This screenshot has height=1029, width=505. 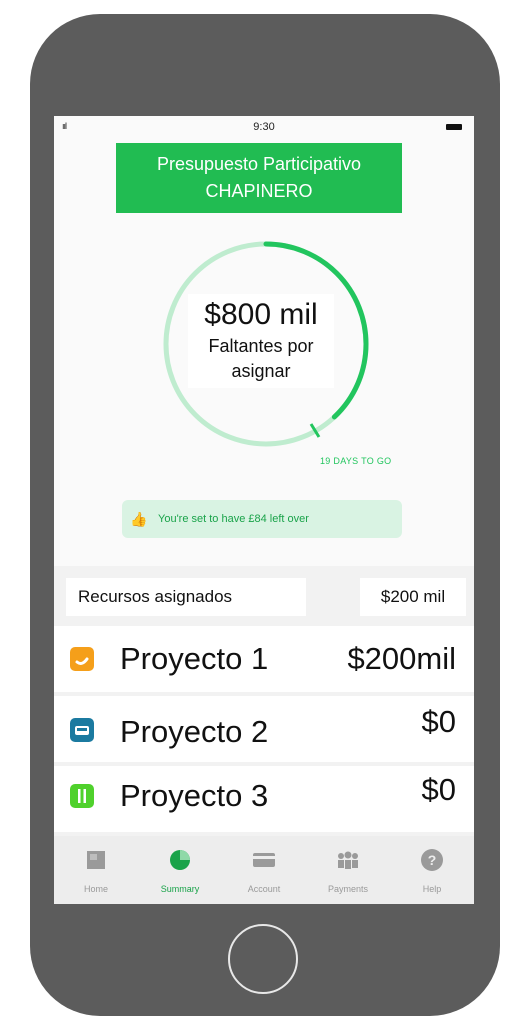 I want to click on project-row-2: Proyecto 2 $0, so click(x=264, y=729).